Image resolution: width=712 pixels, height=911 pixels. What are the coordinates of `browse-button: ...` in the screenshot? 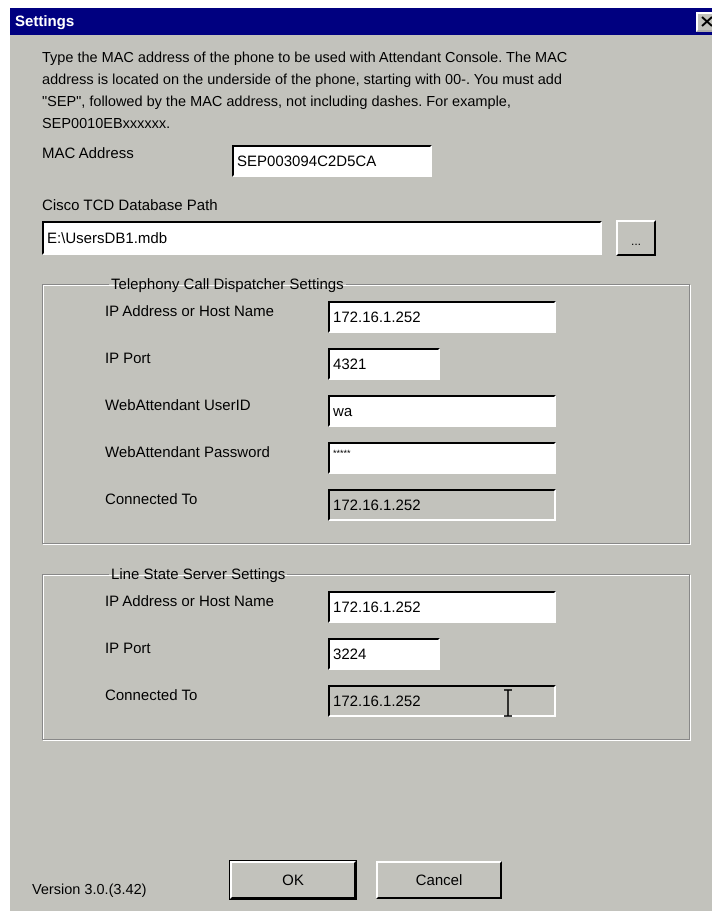 It's located at (636, 238).